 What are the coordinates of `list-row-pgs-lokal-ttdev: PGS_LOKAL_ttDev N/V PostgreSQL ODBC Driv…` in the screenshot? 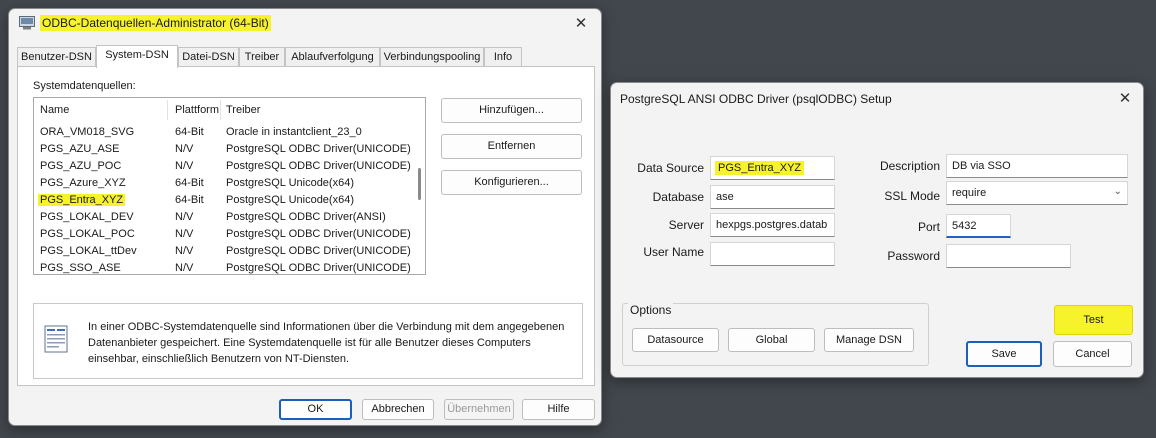 It's located at (224, 251).